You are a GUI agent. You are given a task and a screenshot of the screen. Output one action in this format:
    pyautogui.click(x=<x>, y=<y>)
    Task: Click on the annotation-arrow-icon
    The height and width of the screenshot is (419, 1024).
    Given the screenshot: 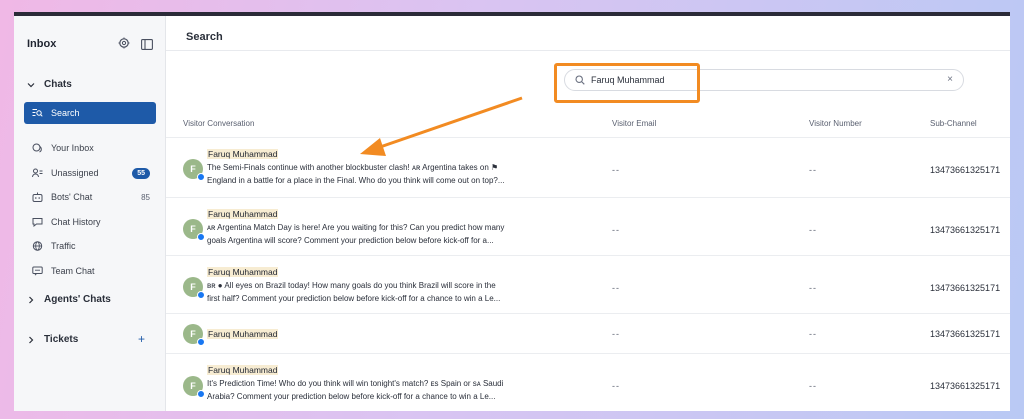 What is the action you would take?
    pyautogui.click(x=441, y=126)
    